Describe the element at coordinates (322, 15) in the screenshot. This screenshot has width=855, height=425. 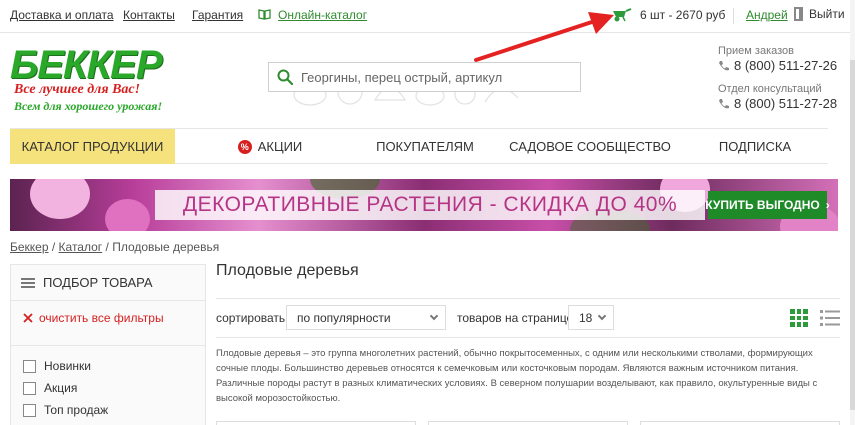
I see `online-catalog-link: Онлайн-каталог` at that location.